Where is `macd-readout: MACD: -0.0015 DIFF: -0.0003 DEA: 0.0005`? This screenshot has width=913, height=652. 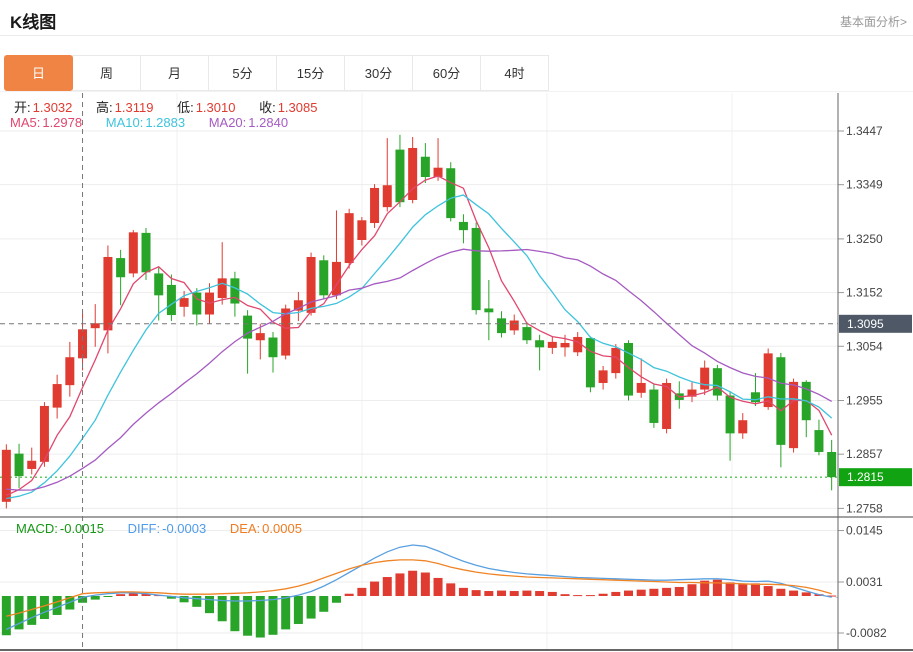
macd-readout: MACD: -0.0015 DIFF: -0.0003 DEA: 0.0005 is located at coordinates (160, 528).